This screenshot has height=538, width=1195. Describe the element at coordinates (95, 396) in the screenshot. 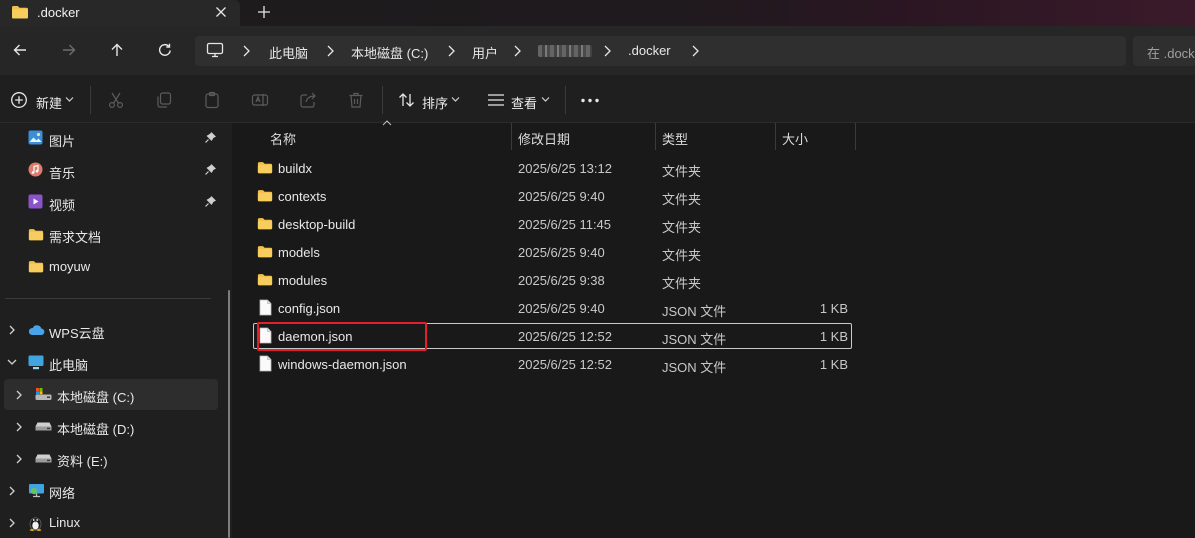

I see `sidebar-item-local-disk-c: 本地磁盘 (C:)` at that location.